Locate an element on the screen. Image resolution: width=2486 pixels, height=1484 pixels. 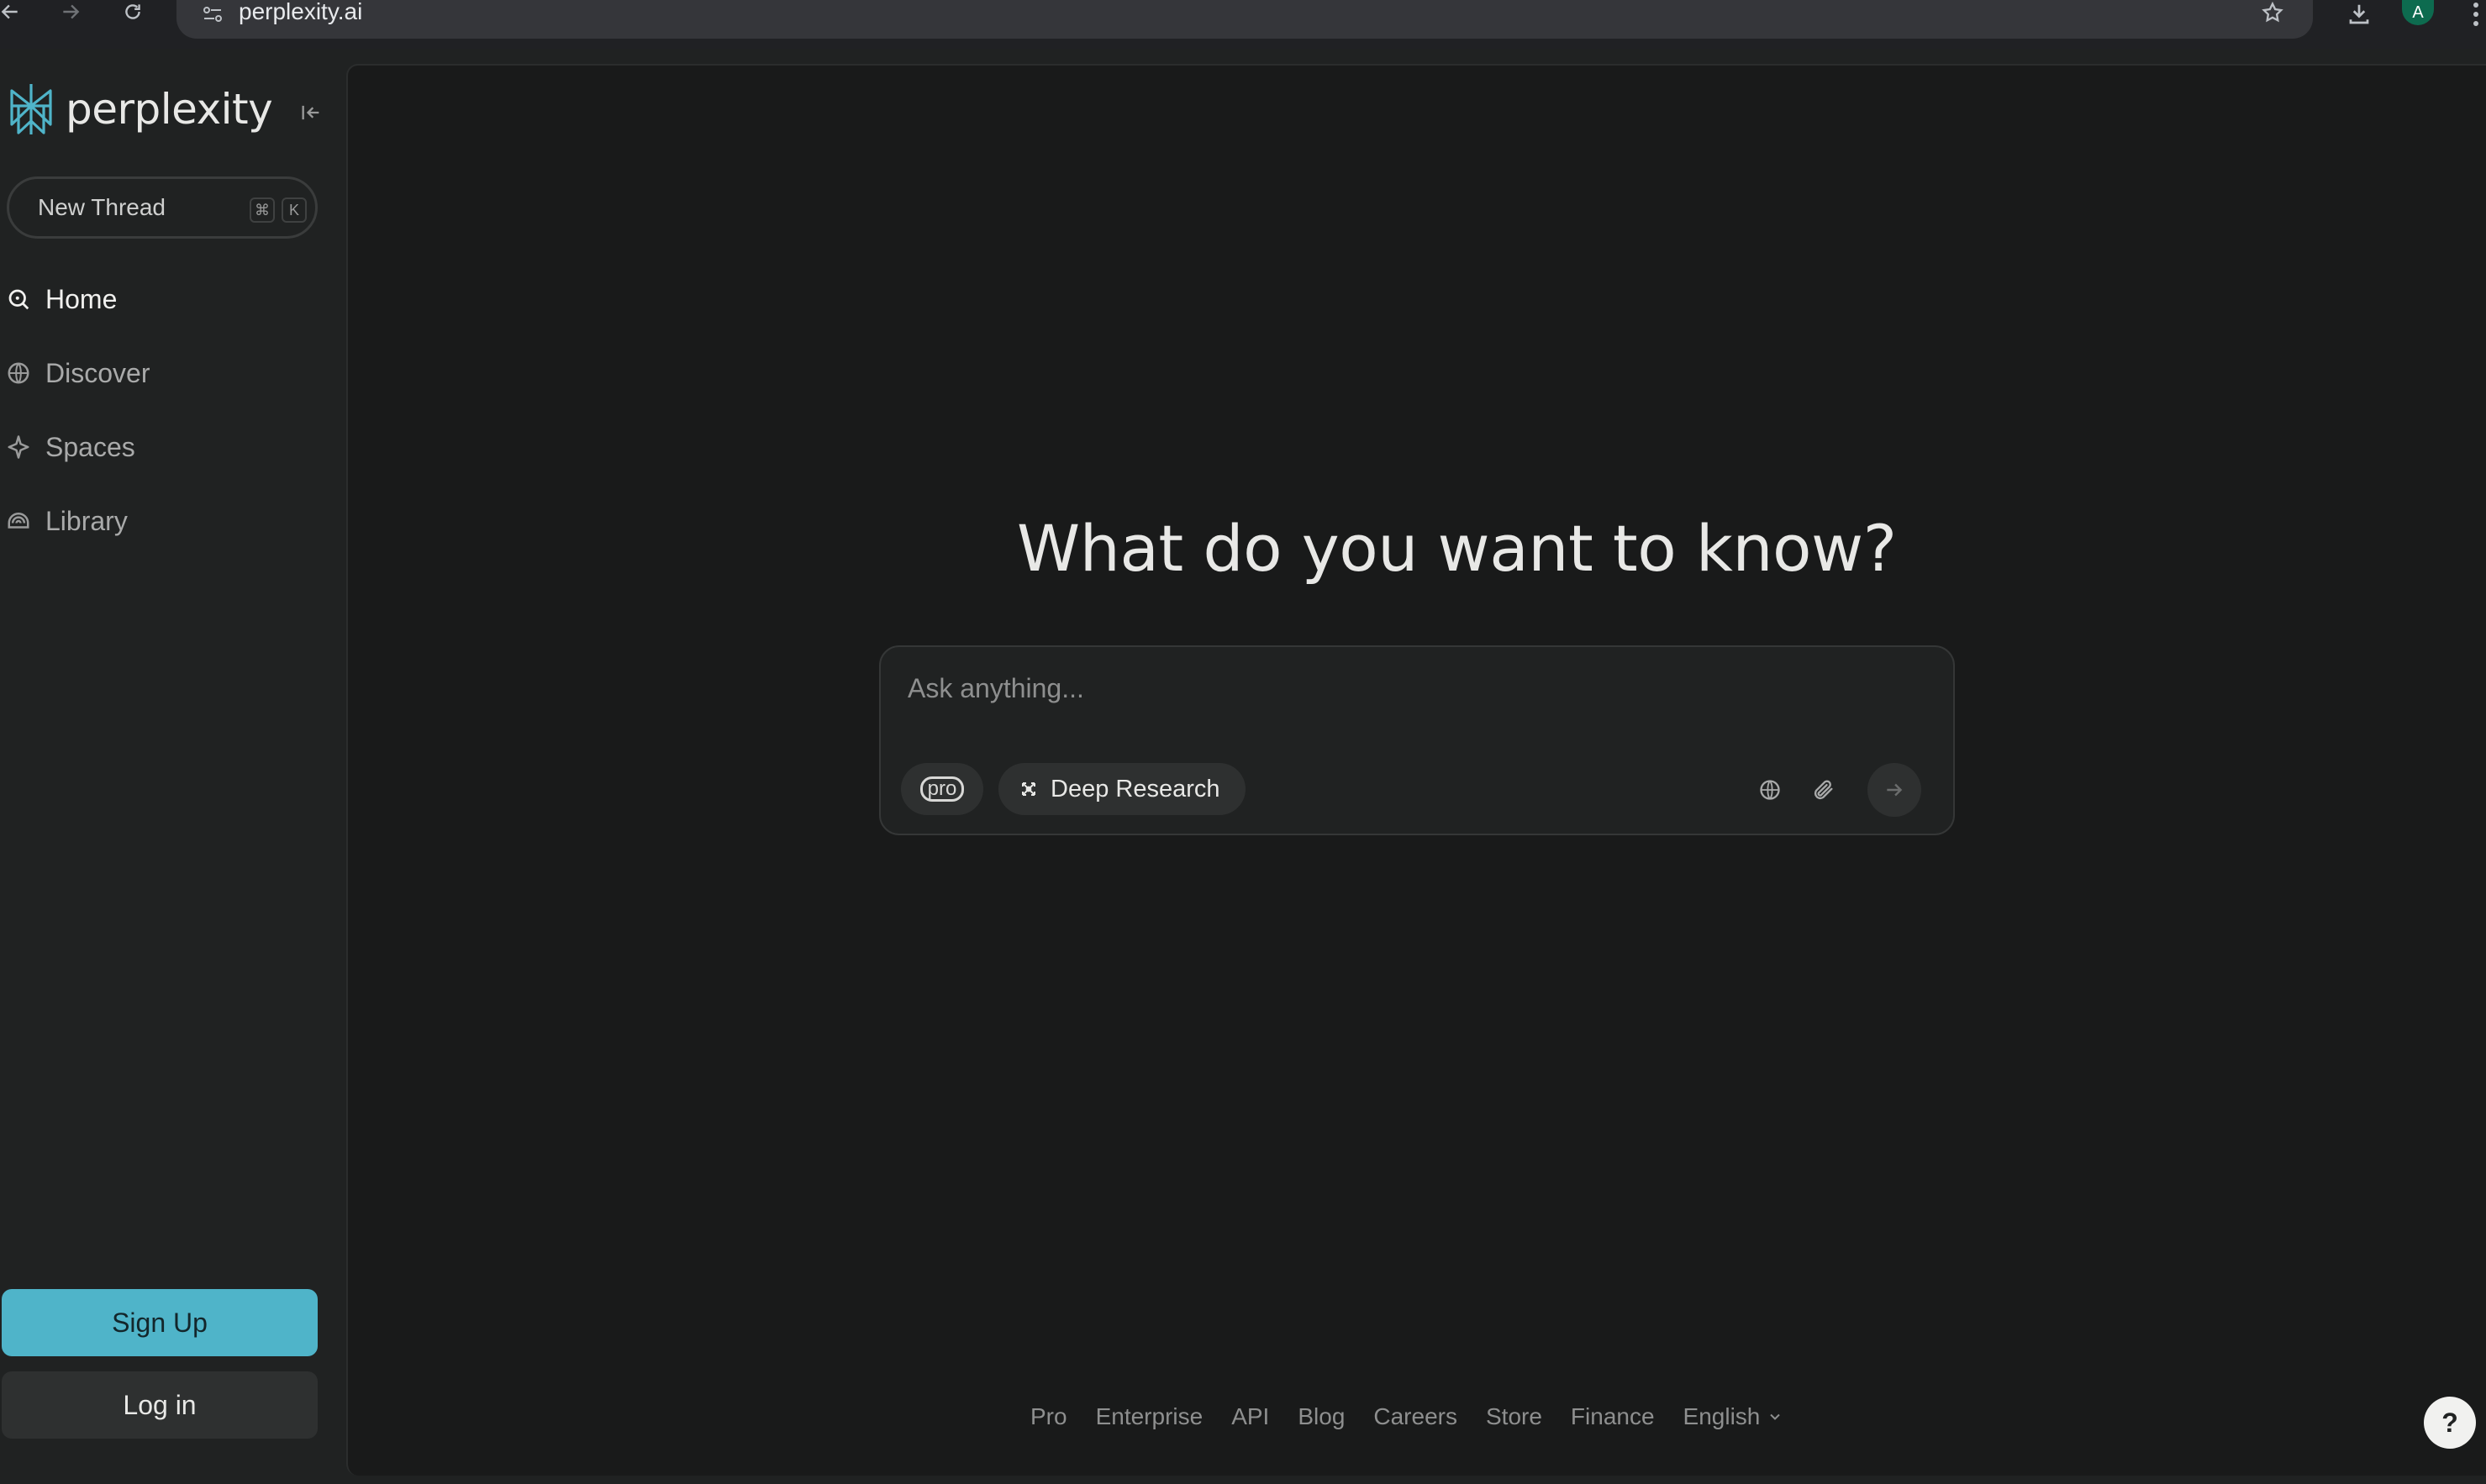
log-in-button: Log in is located at coordinates (160, 1405).